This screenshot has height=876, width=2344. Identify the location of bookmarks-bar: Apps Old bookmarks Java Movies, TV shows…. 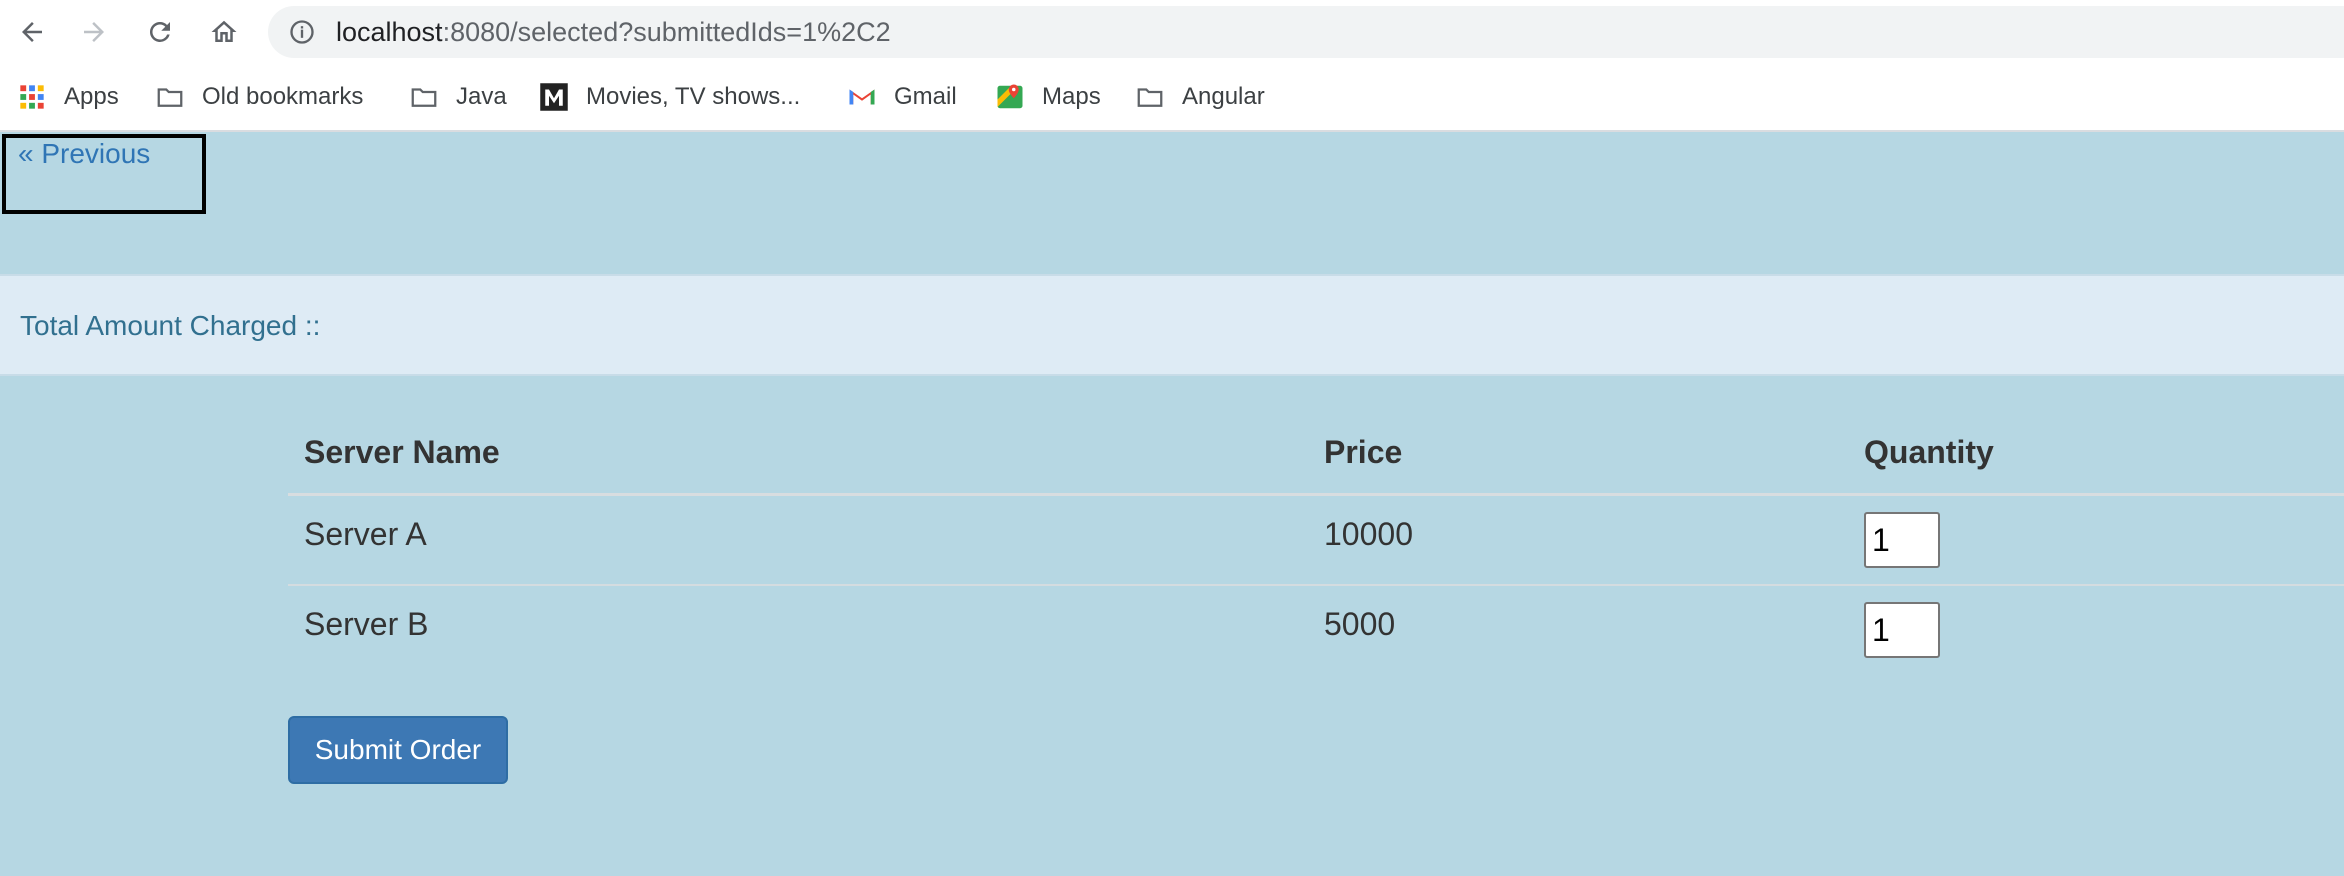
(1172, 98).